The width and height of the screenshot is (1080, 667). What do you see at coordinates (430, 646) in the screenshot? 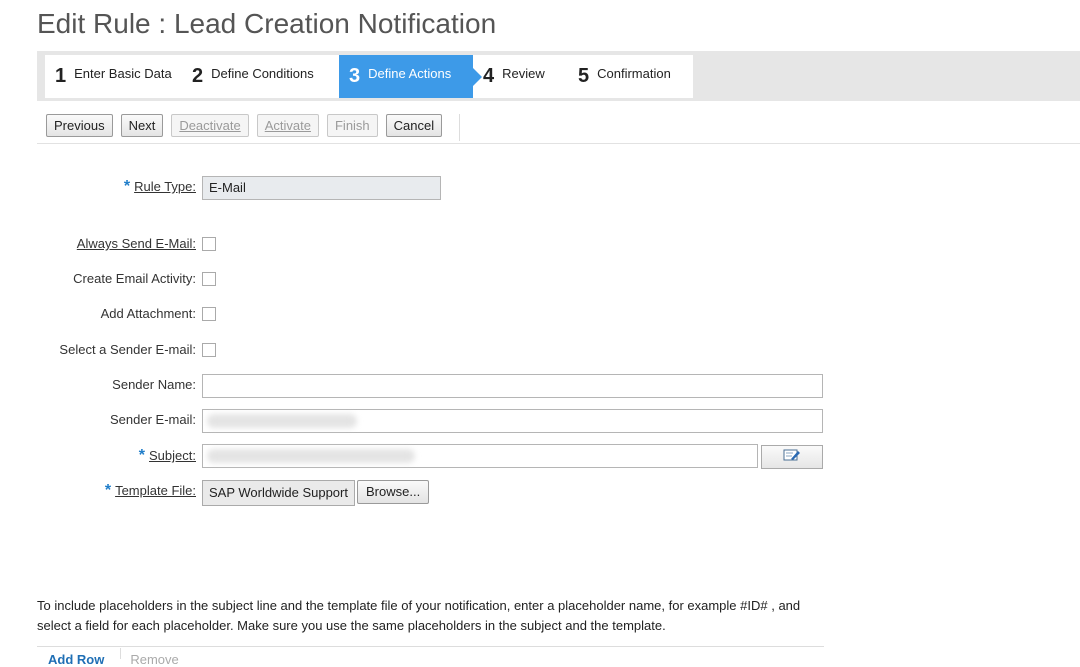
I see `table-divider` at bounding box center [430, 646].